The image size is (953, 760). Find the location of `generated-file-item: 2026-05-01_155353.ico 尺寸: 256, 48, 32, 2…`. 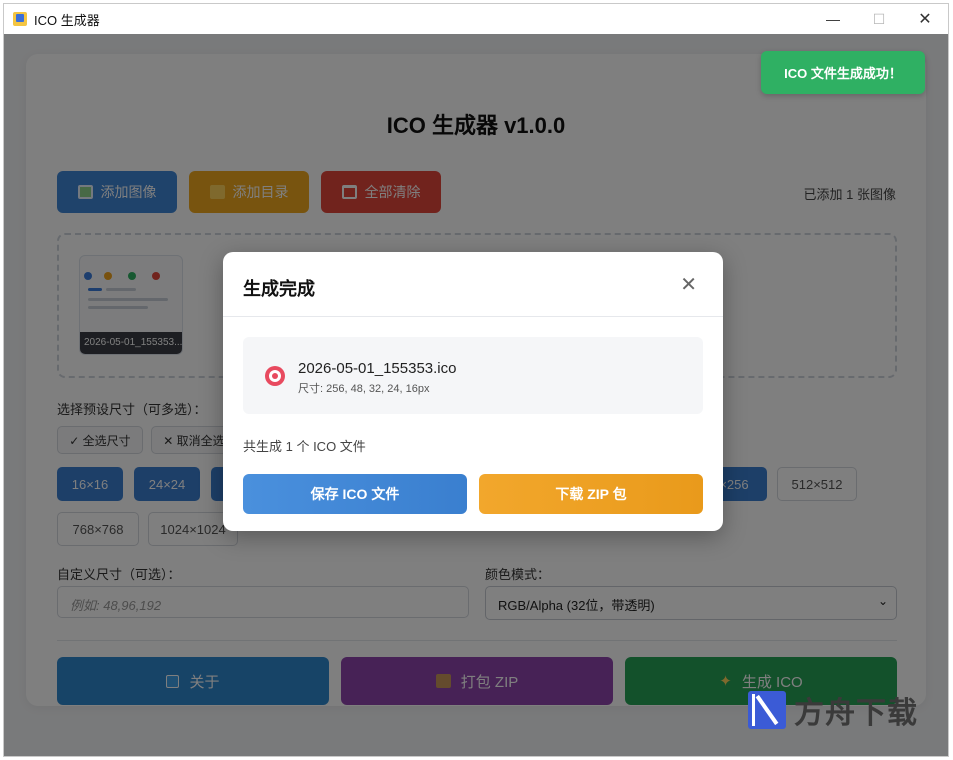

generated-file-item: 2026-05-01_155353.ico 尺寸: 256, 48, 32, 2… is located at coordinates (473, 375).